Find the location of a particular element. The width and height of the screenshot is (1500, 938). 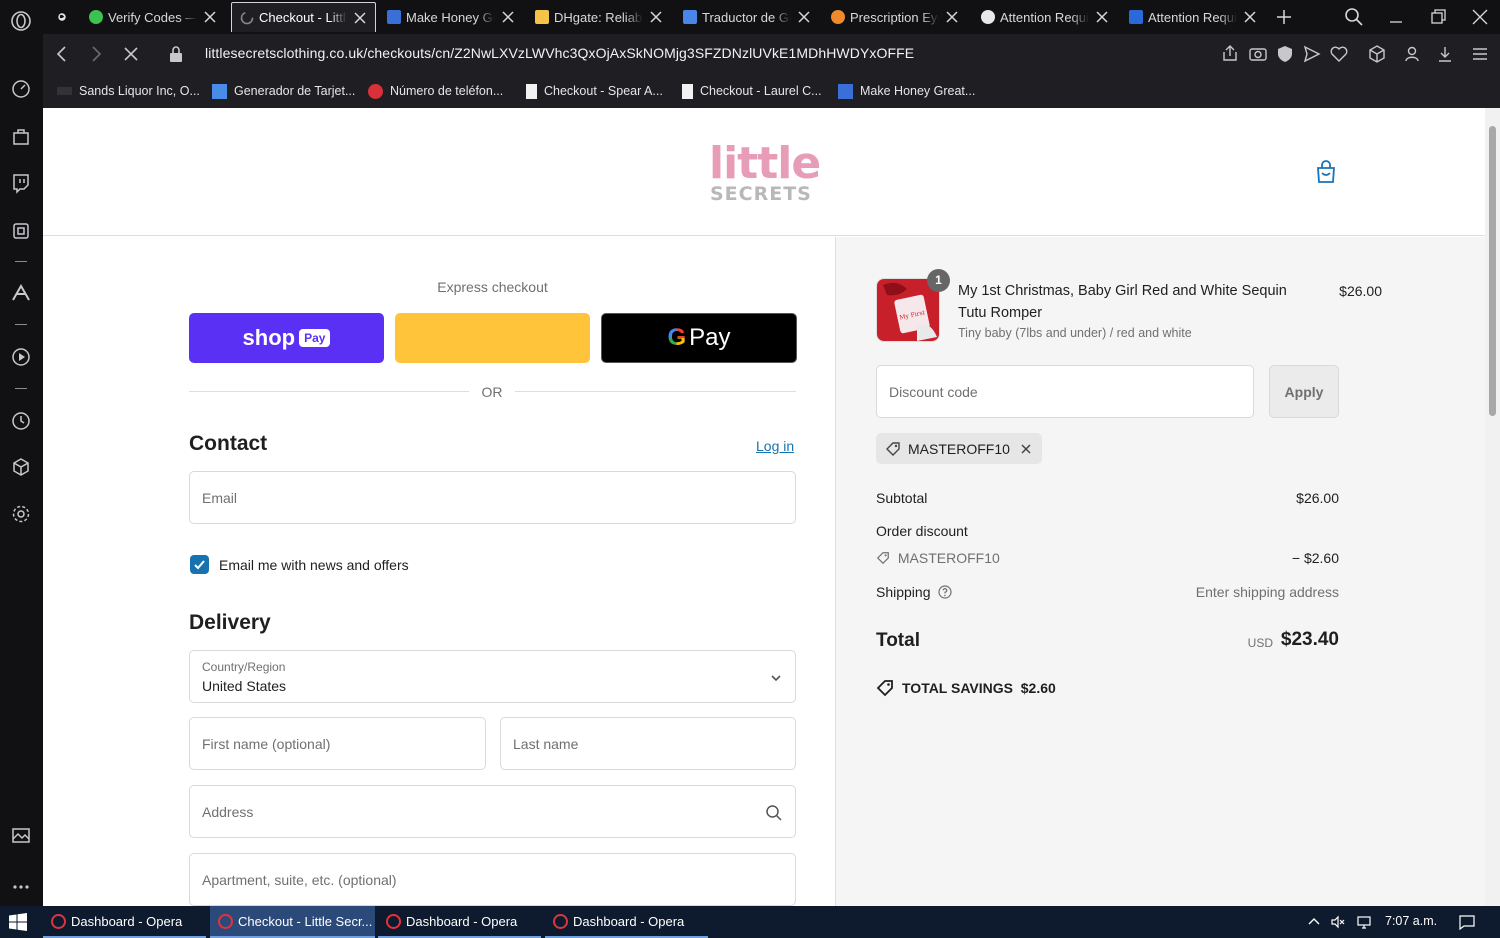

google-pay-button: G Pay is located at coordinates (699, 338).